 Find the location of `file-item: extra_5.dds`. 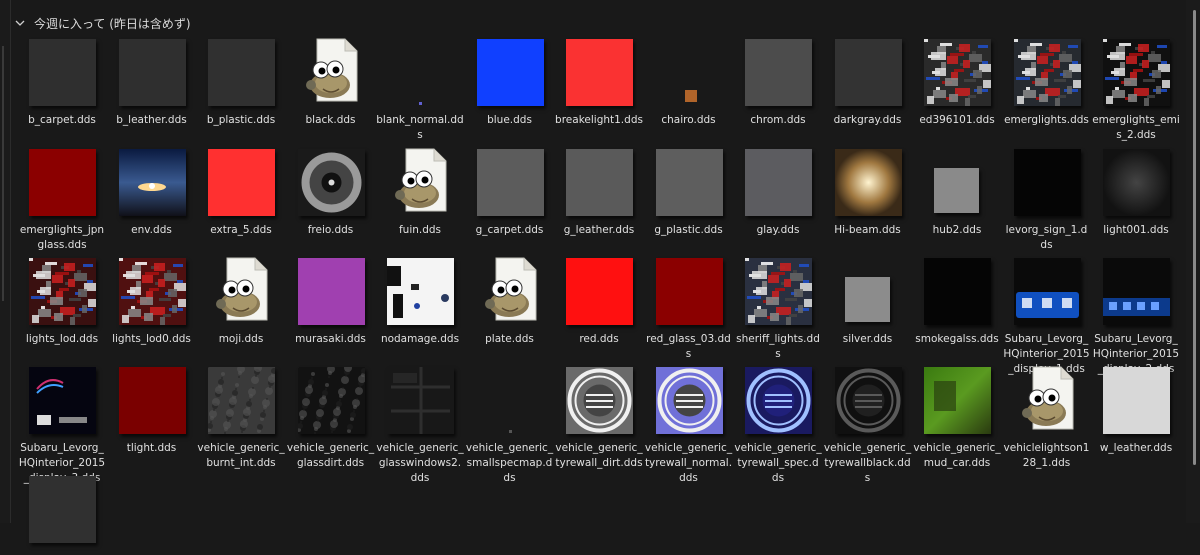

file-item: extra_5.dds is located at coordinates (241, 191).